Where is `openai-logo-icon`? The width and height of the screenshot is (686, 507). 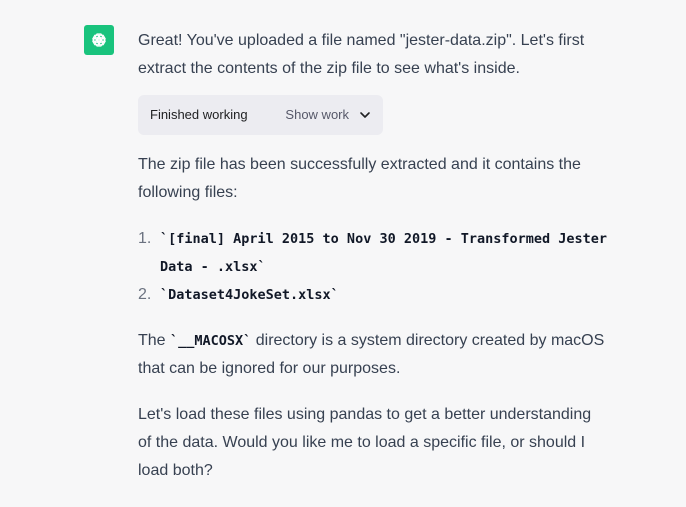 openai-logo-icon is located at coordinates (99, 40).